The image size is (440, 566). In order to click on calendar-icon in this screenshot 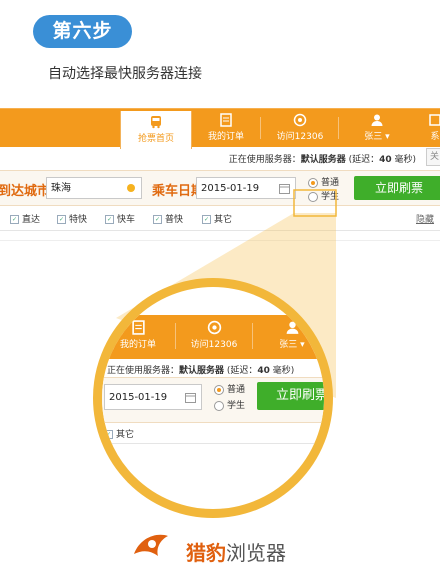, I will do `click(190, 398)`.